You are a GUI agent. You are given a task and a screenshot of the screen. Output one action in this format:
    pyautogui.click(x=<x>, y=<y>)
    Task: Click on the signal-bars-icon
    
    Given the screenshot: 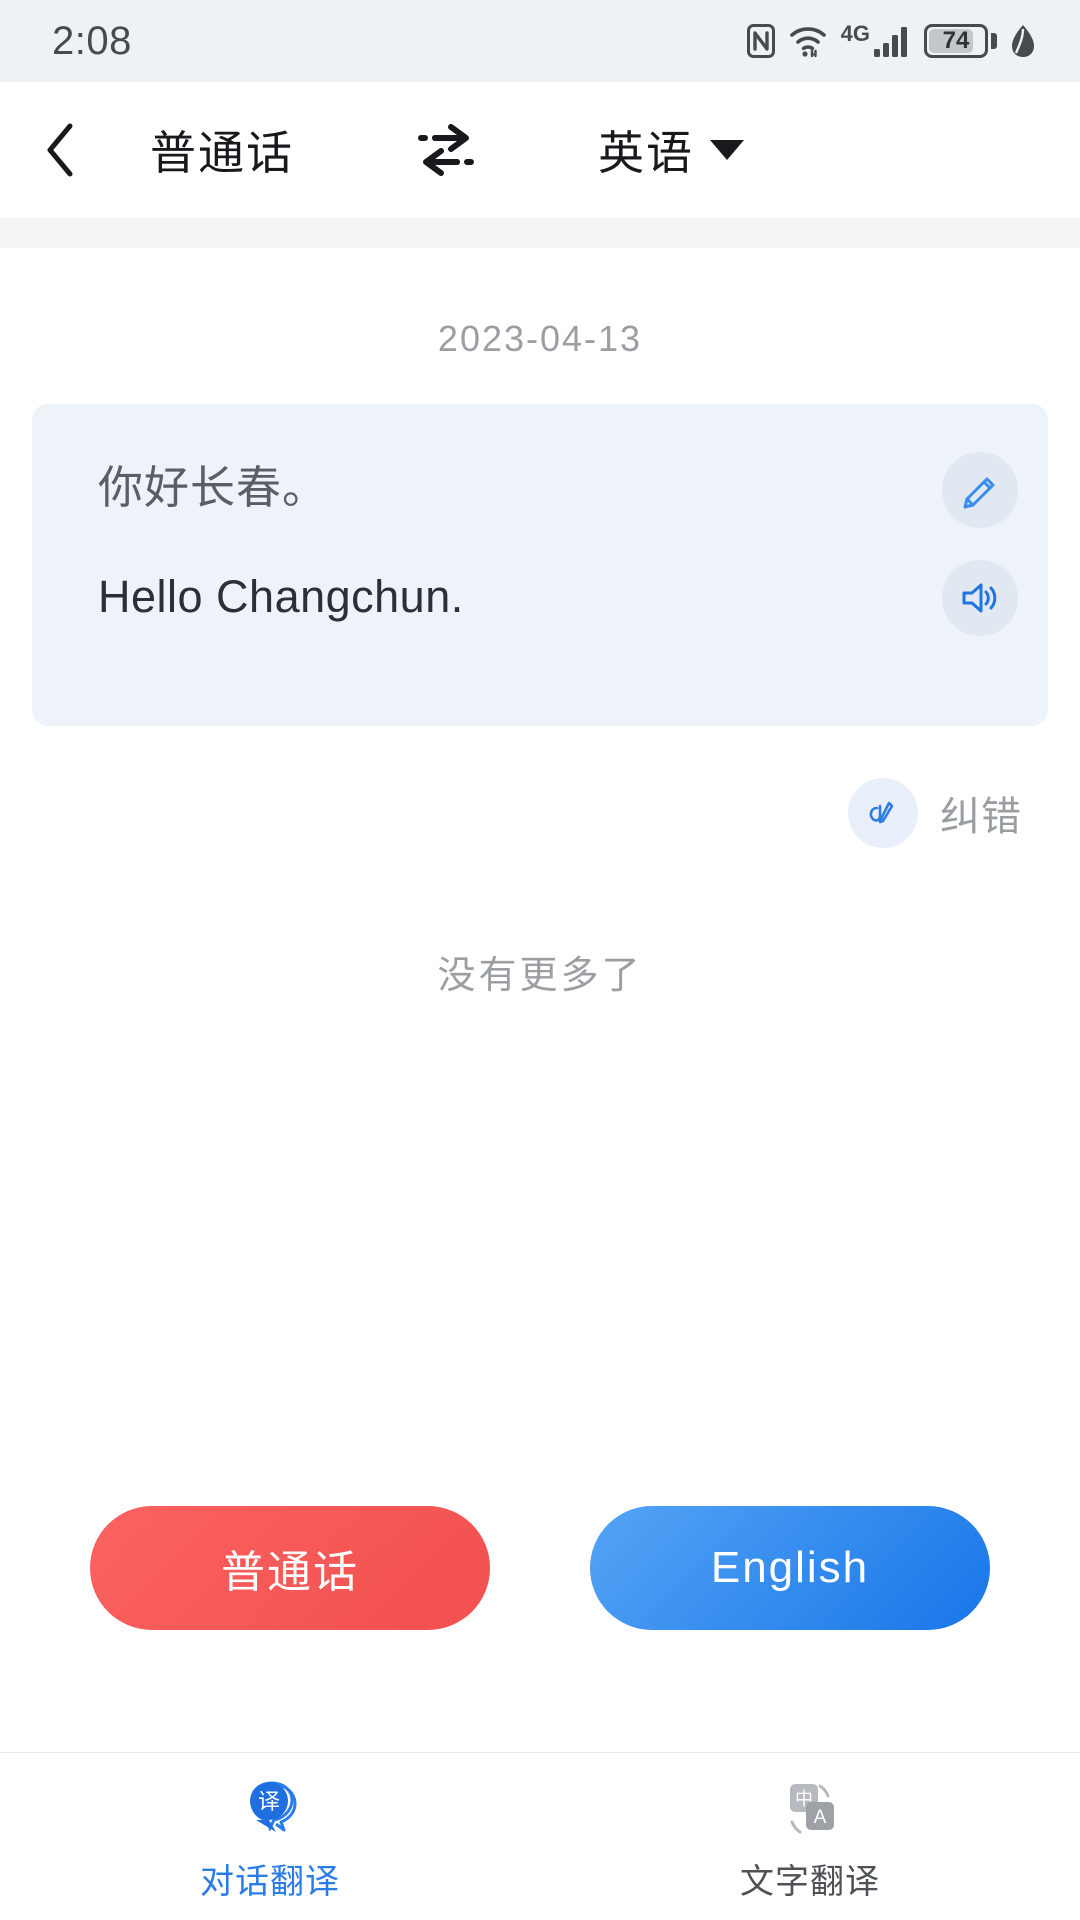 What is the action you would take?
    pyautogui.click(x=890, y=42)
    